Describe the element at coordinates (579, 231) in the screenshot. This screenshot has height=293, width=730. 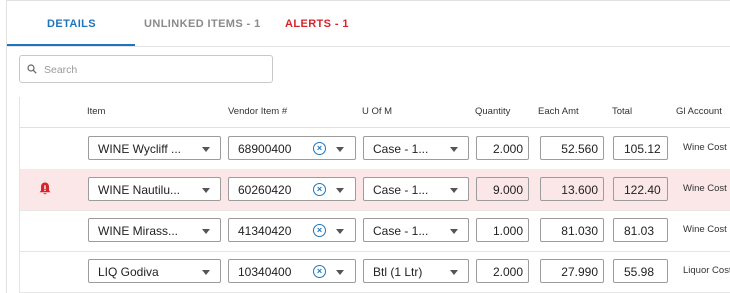
I see `each-amt-value: 81.030` at that location.